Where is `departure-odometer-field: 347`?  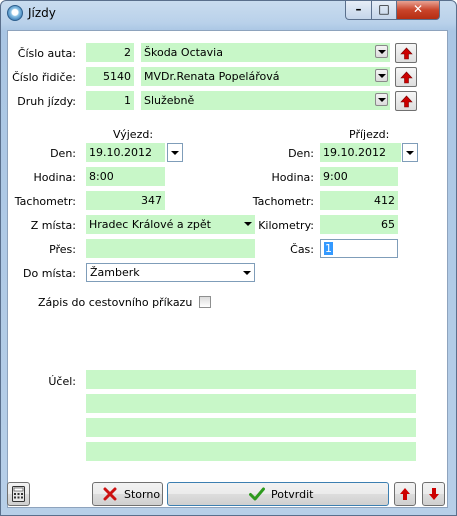 departure-odometer-field: 347 is located at coordinates (125, 200).